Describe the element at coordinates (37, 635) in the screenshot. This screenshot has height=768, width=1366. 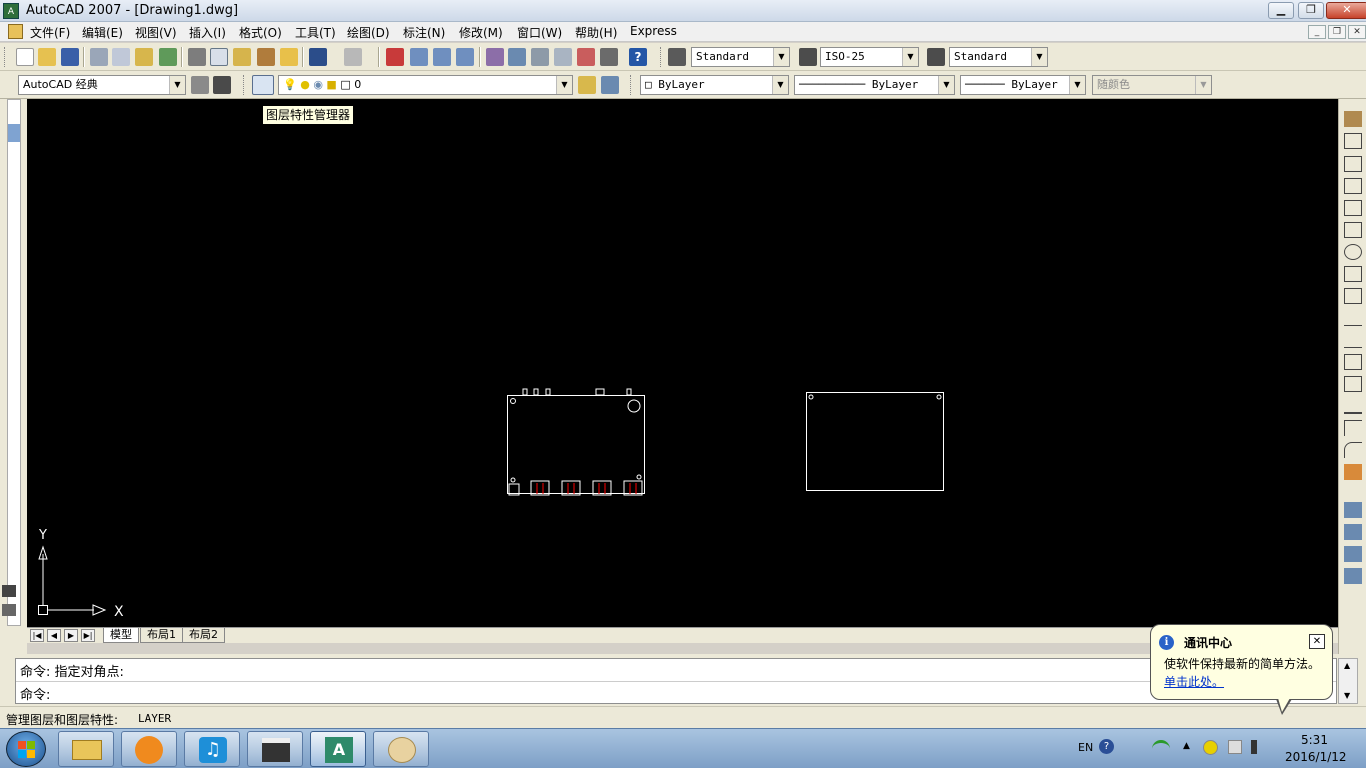
I see `first-tab-button: |◀` at that location.